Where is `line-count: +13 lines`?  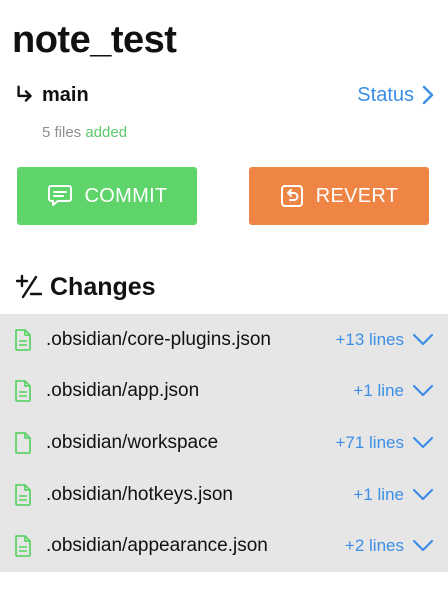 line-count: +13 lines is located at coordinates (369, 339).